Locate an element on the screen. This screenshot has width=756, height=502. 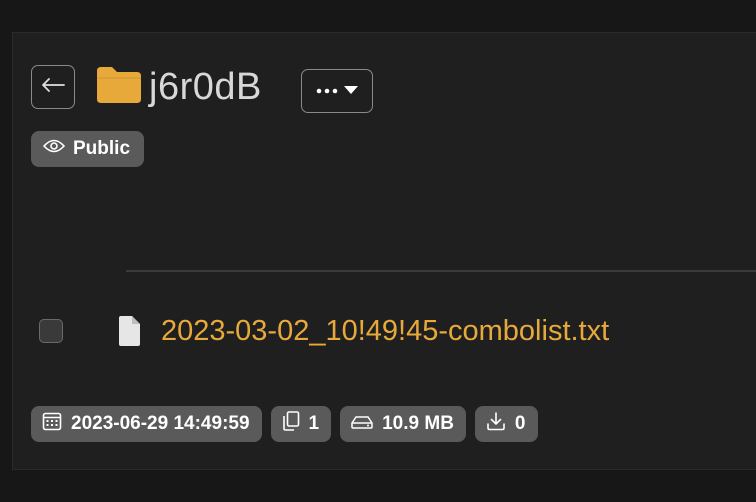
file-count-badge: 1 is located at coordinates (301, 424).